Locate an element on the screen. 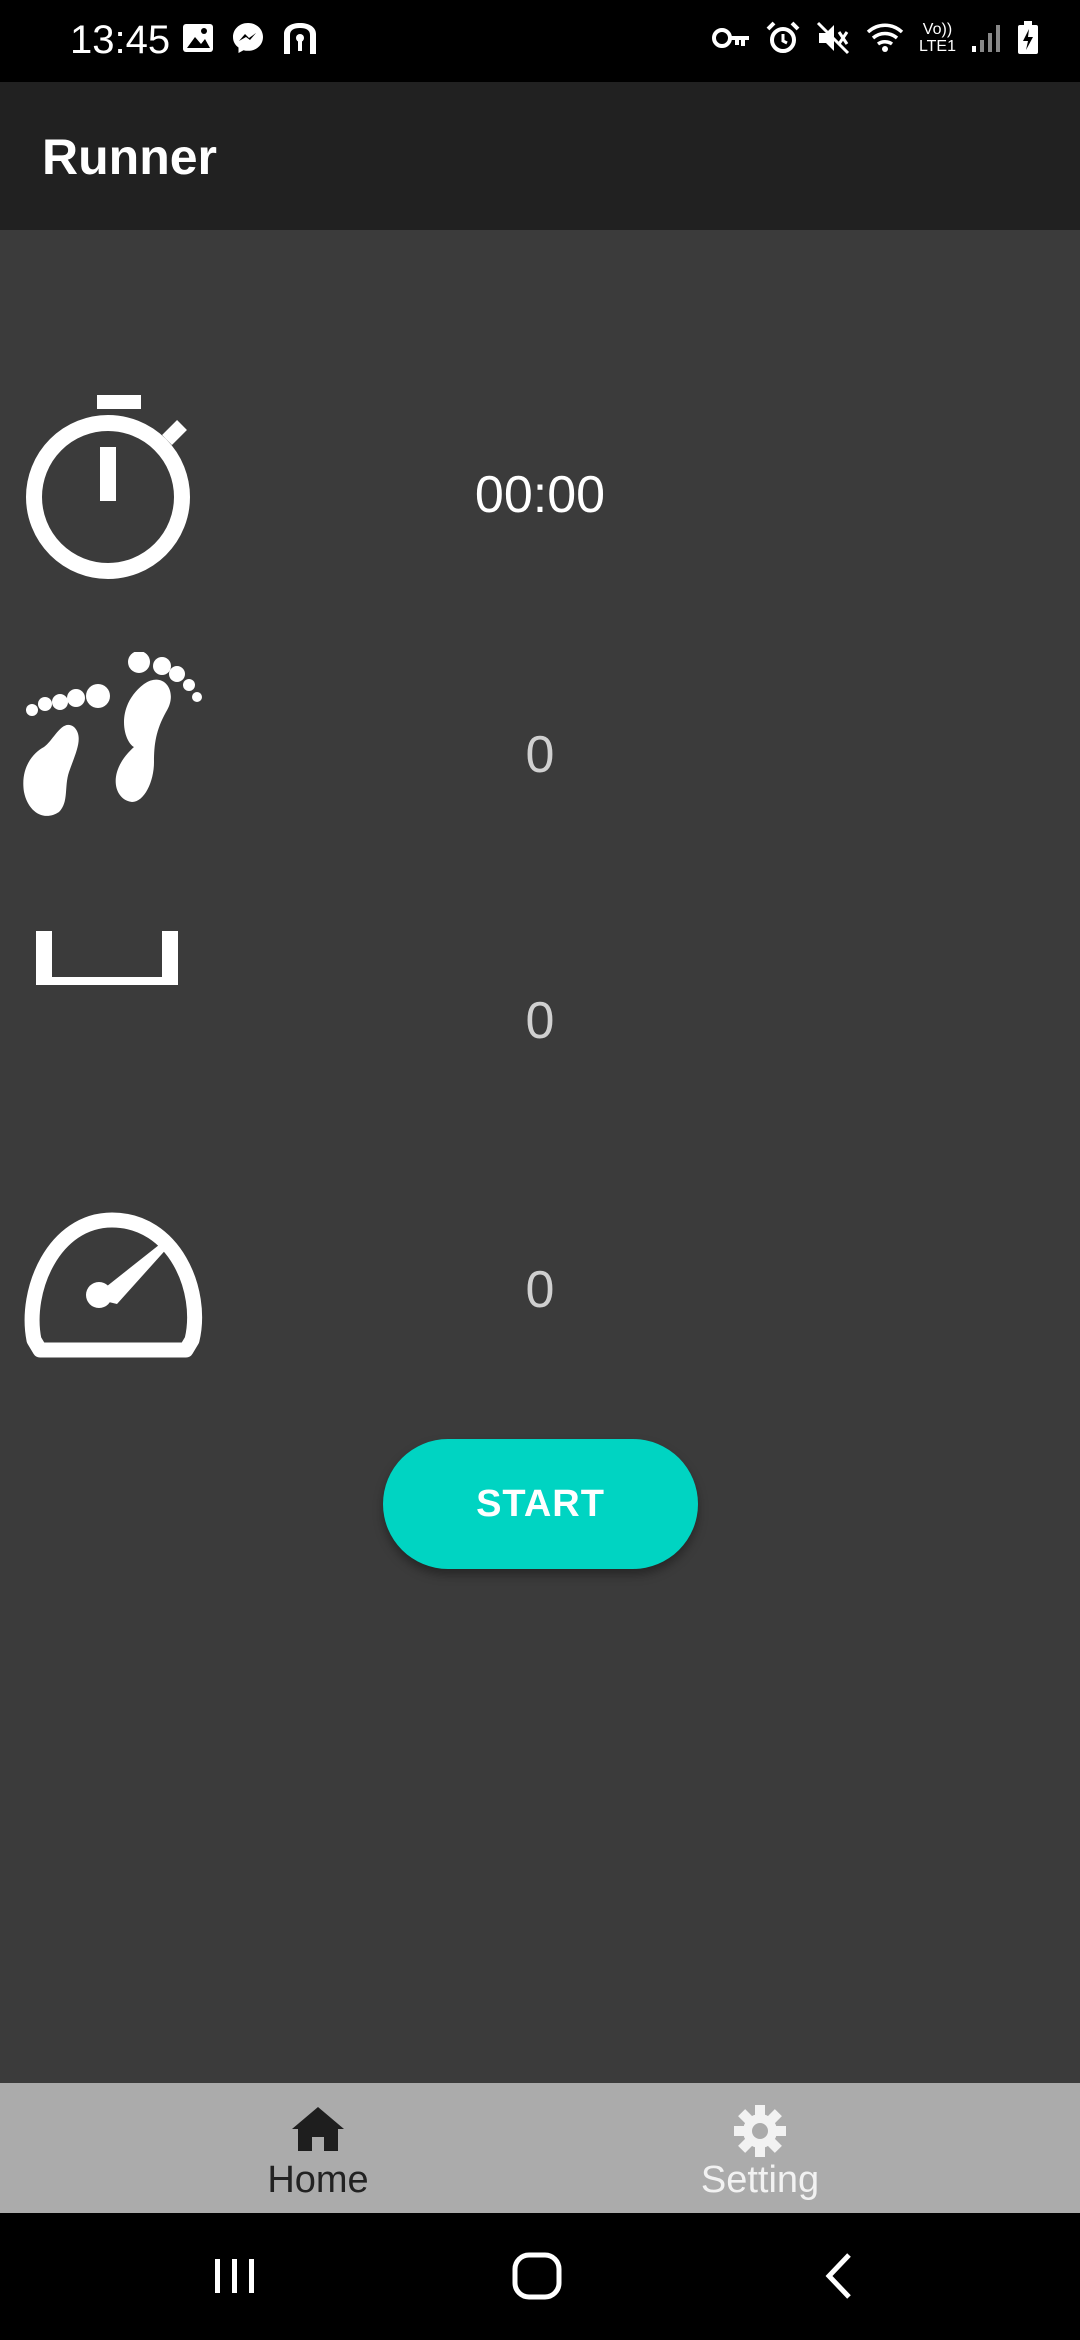  distance-value: 0 is located at coordinates (540, 1021).